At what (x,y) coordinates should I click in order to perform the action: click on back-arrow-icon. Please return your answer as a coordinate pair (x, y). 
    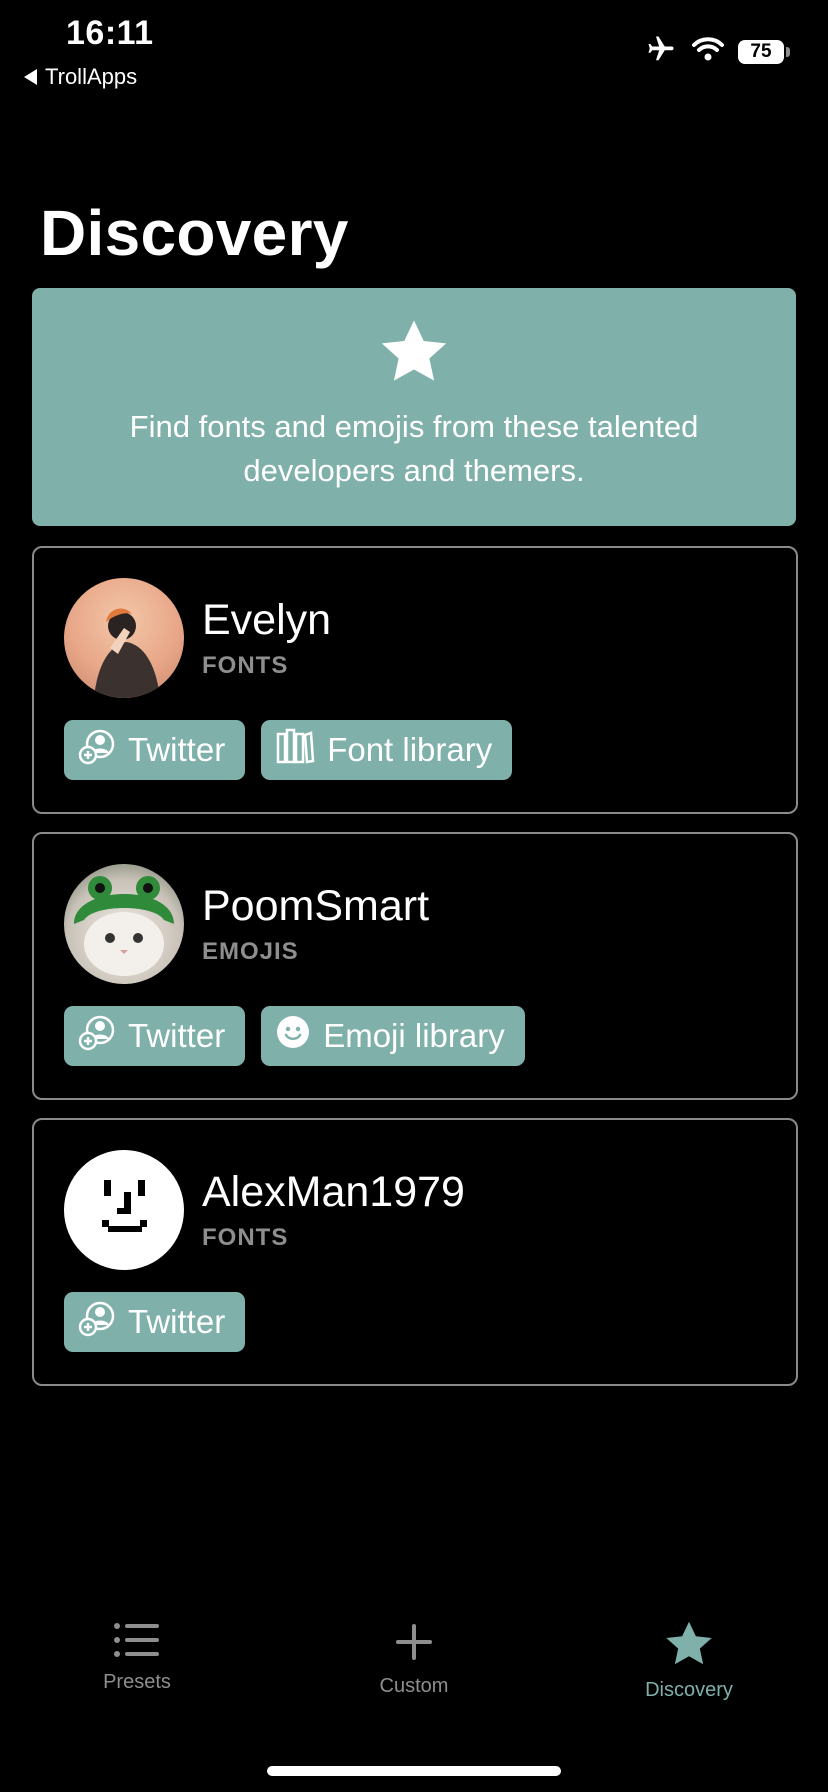
    Looking at the image, I should click on (30, 77).